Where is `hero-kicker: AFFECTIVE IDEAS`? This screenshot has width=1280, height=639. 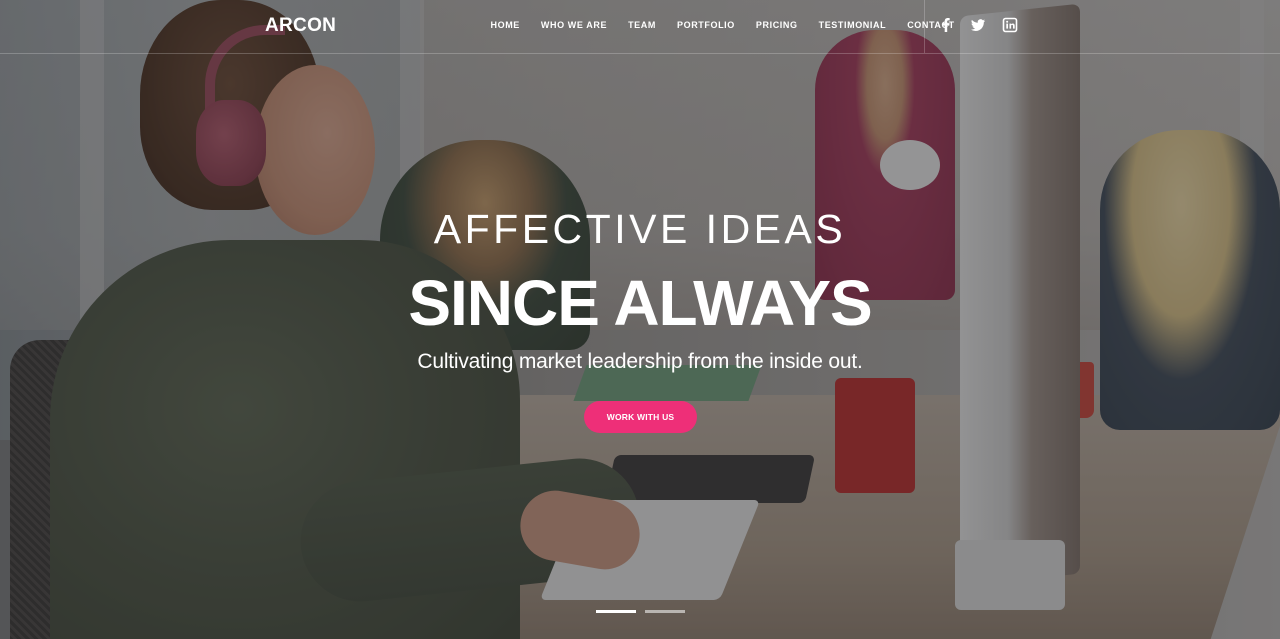
hero-kicker: AFFECTIVE IDEAS is located at coordinates (640, 229).